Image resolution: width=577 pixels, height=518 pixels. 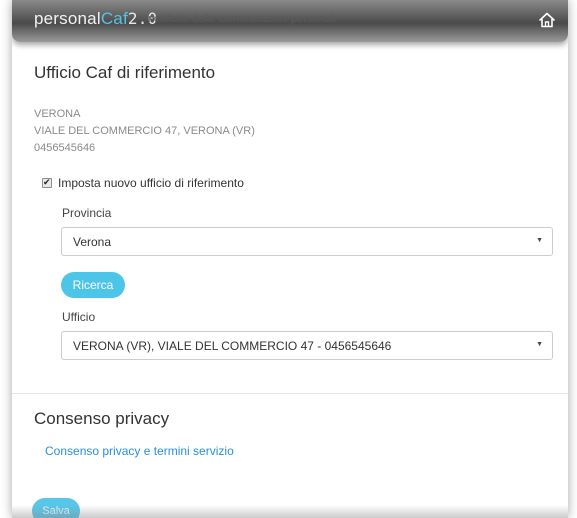 I want to click on logo: personalCaf2.0, so click(x=95, y=19).